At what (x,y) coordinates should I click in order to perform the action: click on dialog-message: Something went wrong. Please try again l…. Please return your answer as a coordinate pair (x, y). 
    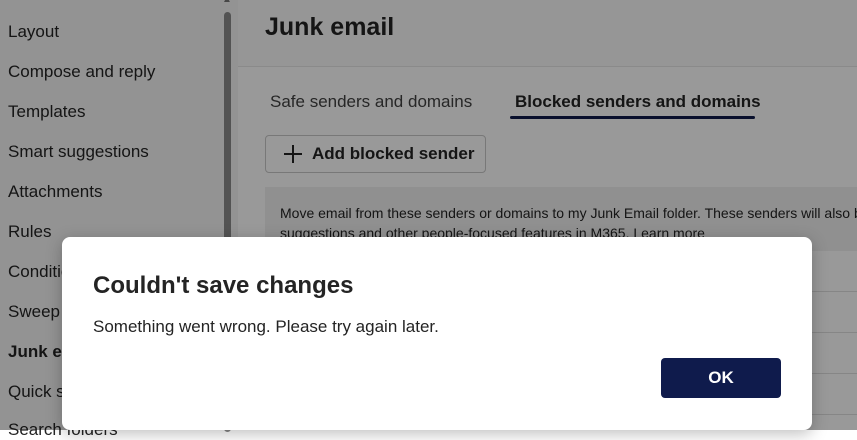
    Looking at the image, I should click on (266, 326).